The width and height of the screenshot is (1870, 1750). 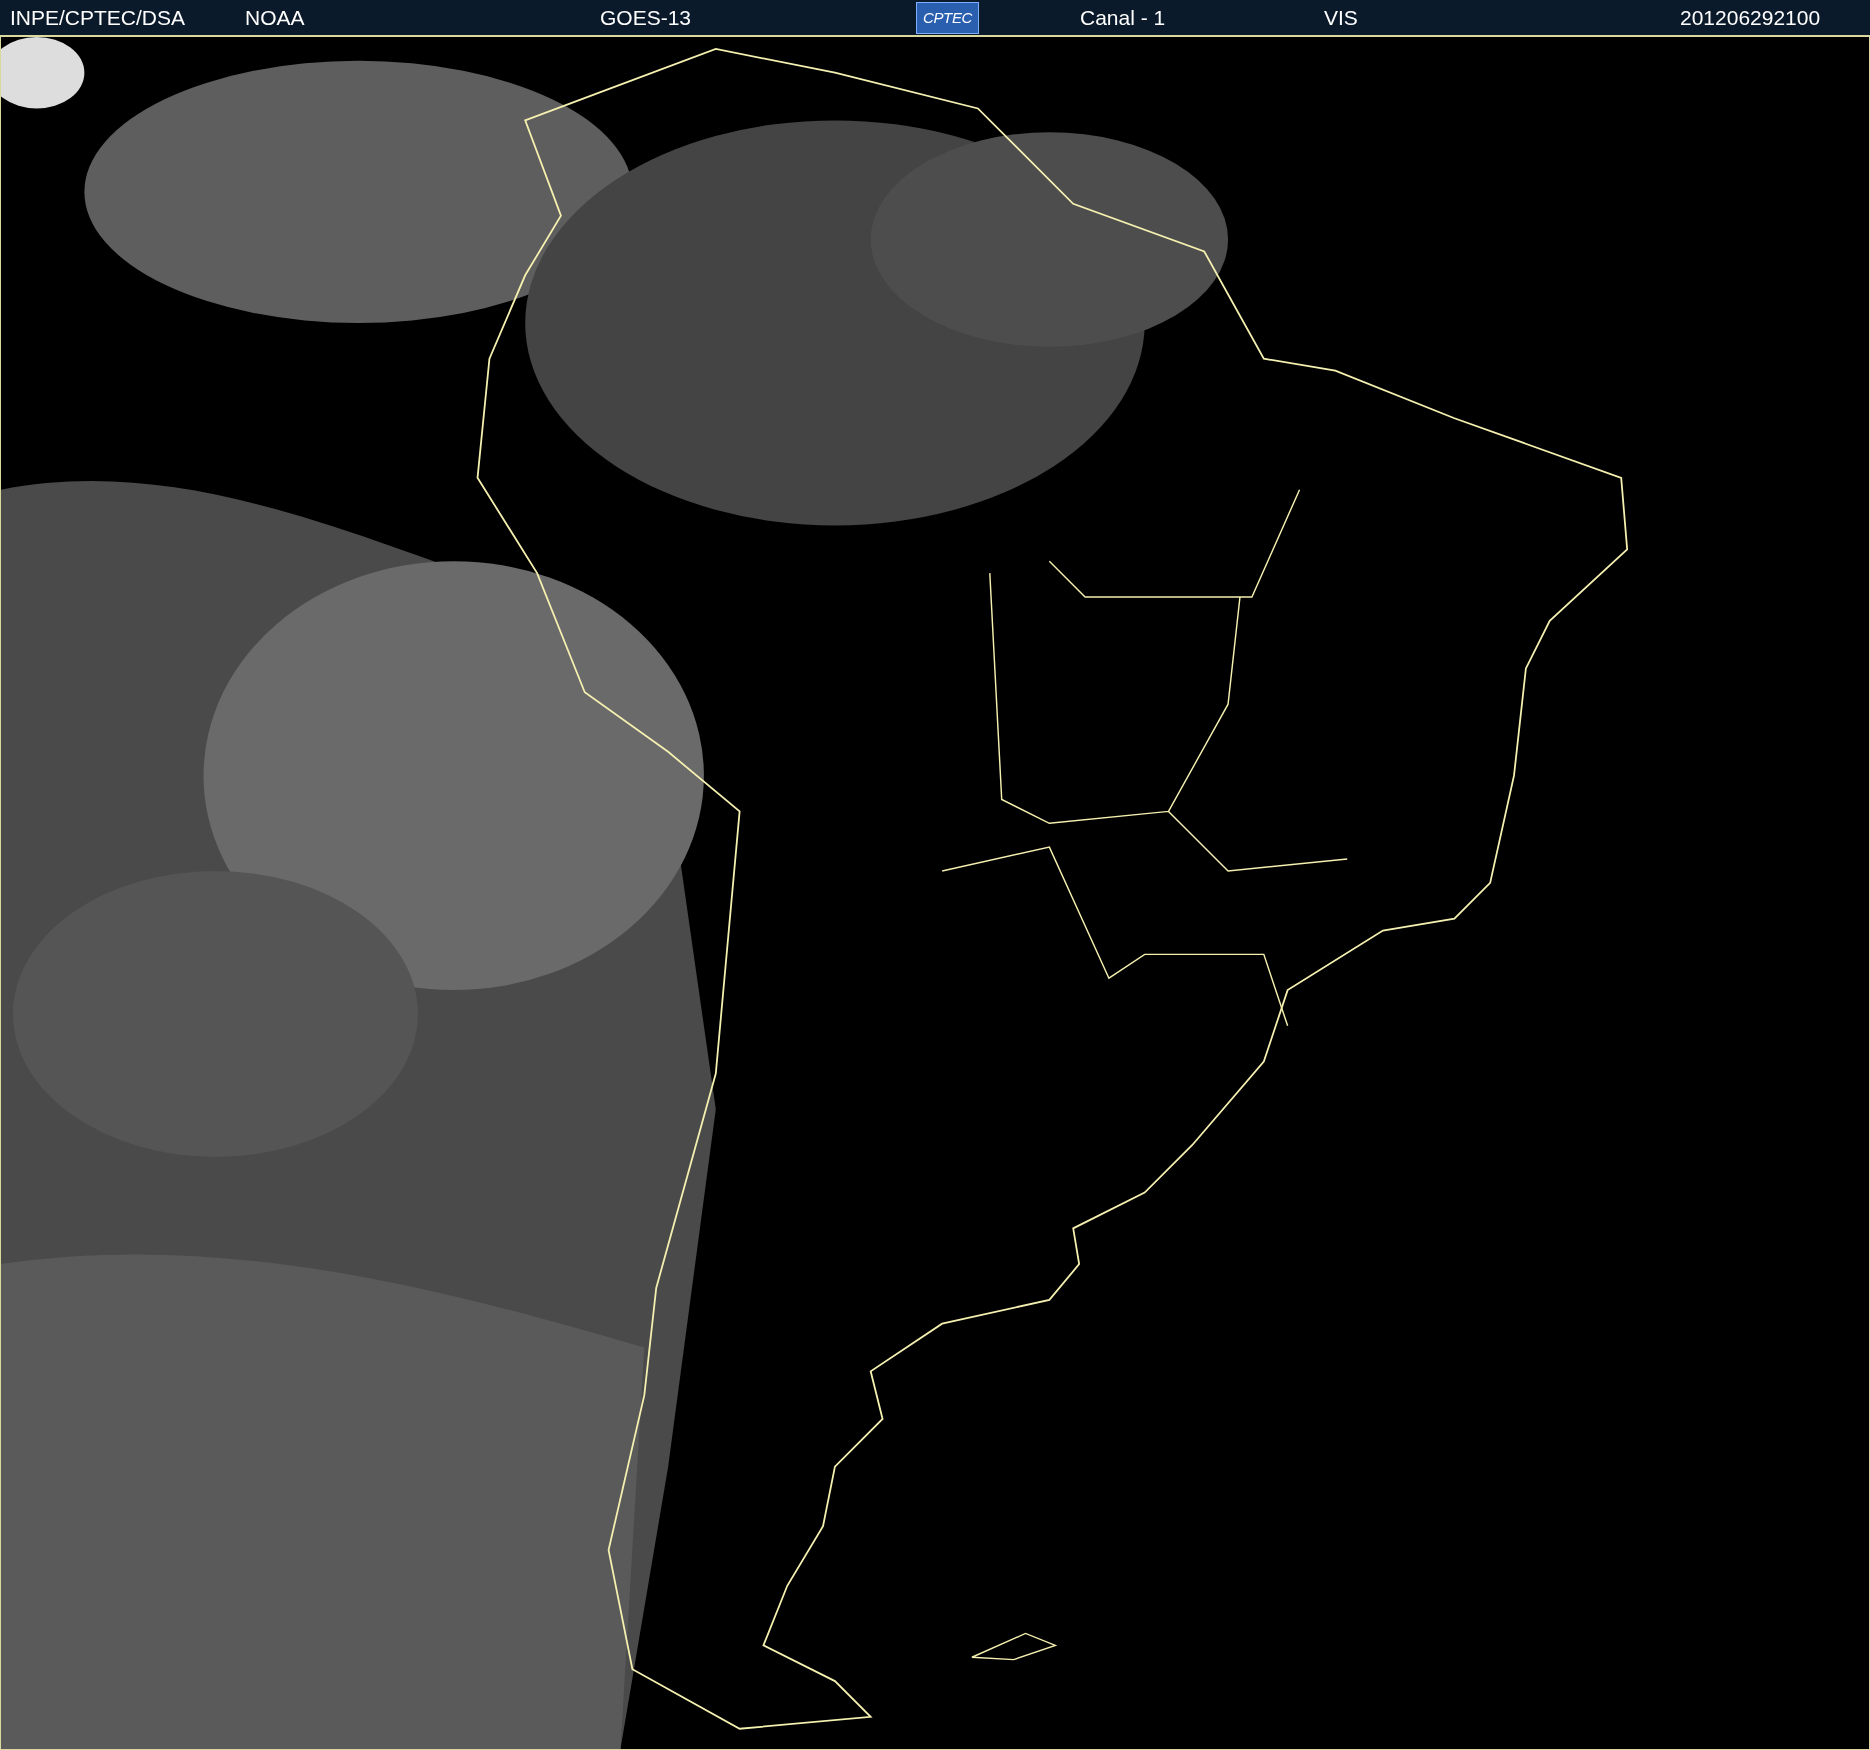 What do you see at coordinates (98, 17) in the screenshot?
I see `header-label: INPE/CPTEC/DSA` at bounding box center [98, 17].